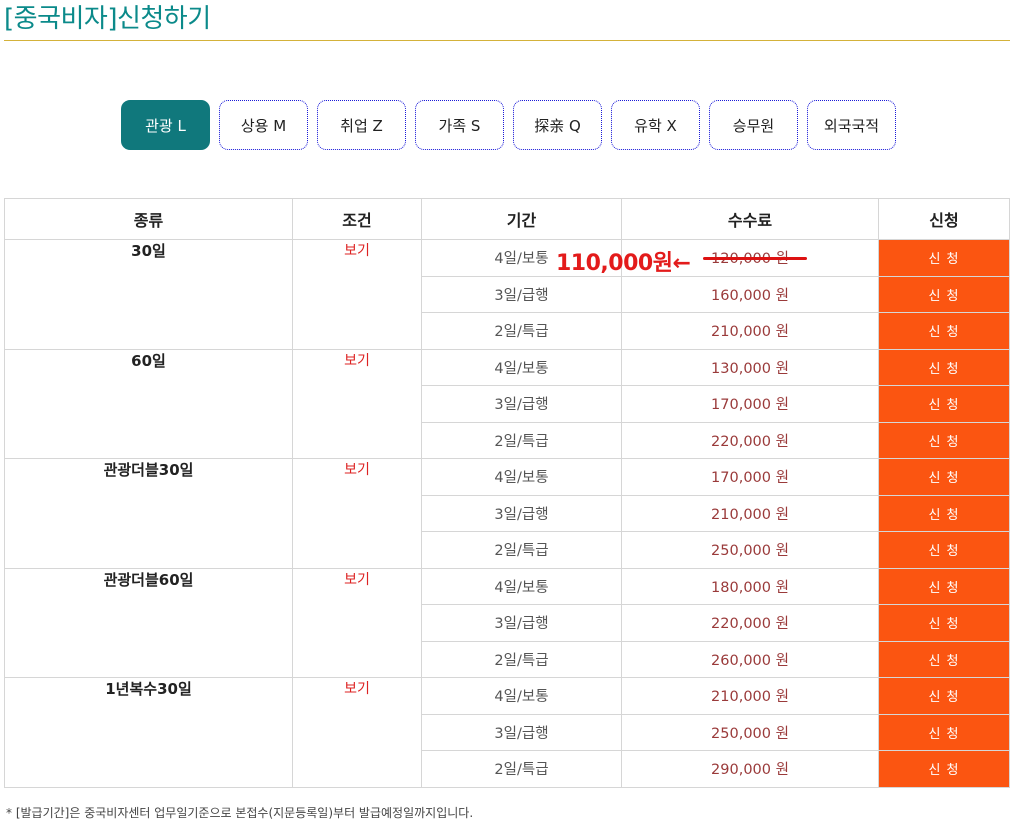 The height and width of the screenshot is (825, 1019). What do you see at coordinates (557, 125) in the screenshot?
I see `tab-visit-q: 探亲 Q` at bounding box center [557, 125].